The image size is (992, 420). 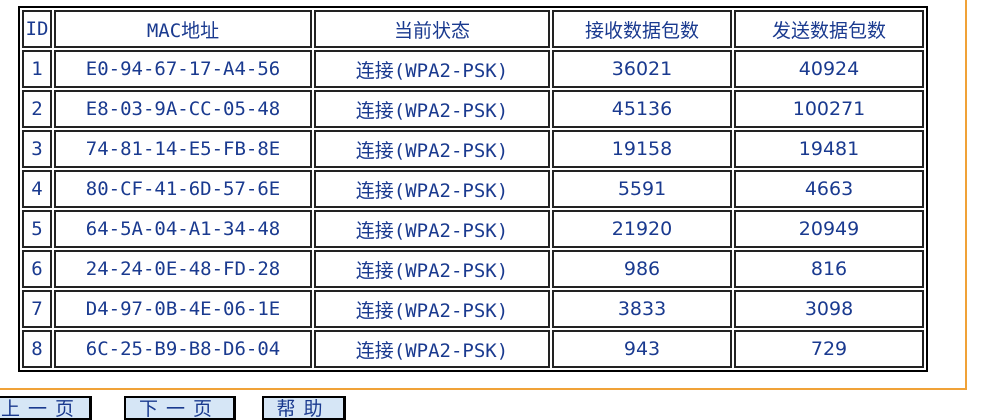 What do you see at coordinates (183, 269) in the screenshot?
I see `cell-mac: 24-24-0E-48-FD-28` at bounding box center [183, 269].